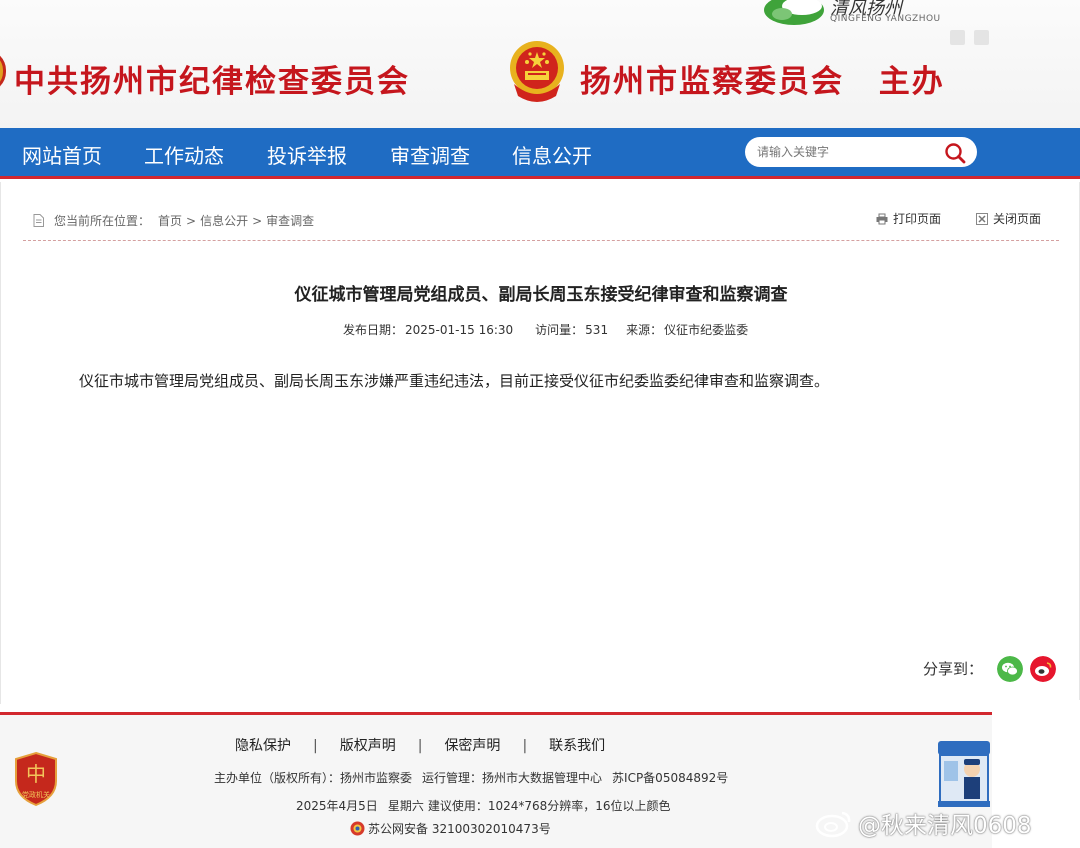 The image size is (1080, 848). What do you see at coordinates (541, 240) in the screenshot?
I see `divider` at bounding box center [541, 240].